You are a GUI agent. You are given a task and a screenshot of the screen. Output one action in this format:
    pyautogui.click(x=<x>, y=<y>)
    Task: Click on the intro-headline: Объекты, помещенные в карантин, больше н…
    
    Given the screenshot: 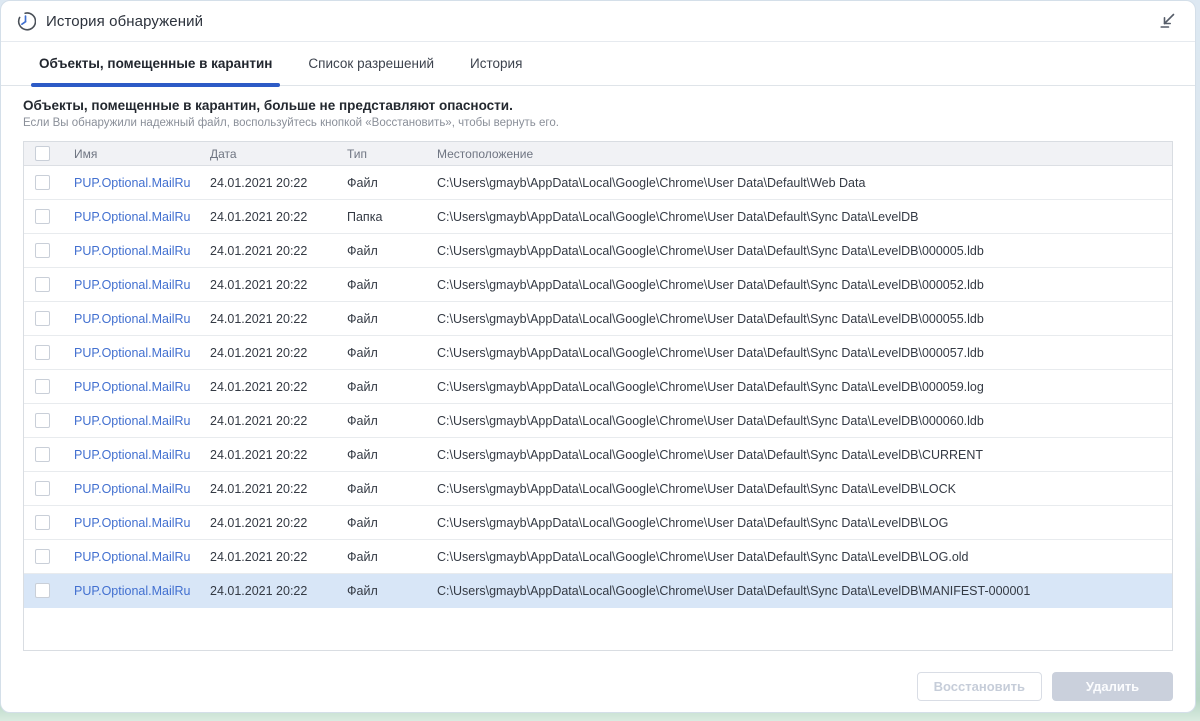 What is the action you would take?
    pyautogui.click(x=268, y=105)
    